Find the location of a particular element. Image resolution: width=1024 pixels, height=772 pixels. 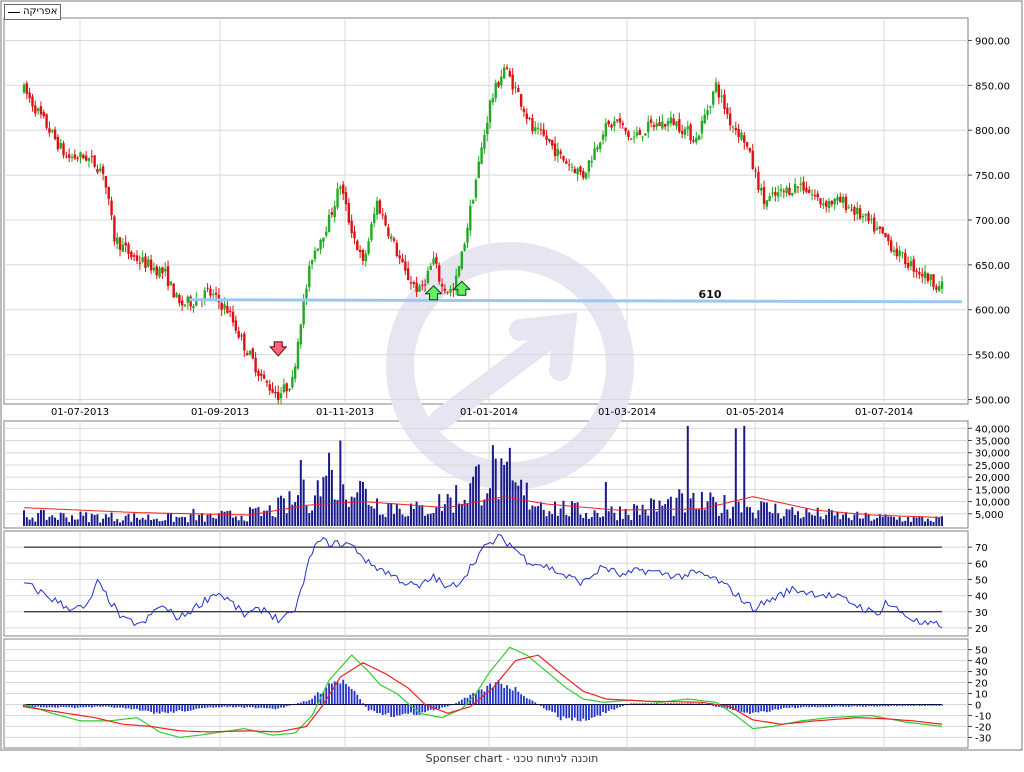

ylabel-vol-6: 35,000 is located at coordinates (992, 442).